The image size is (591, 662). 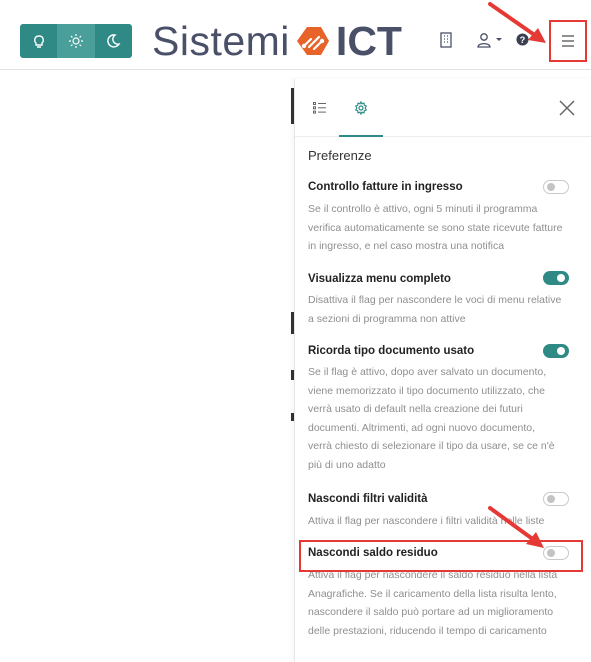 I want to click on hamburger-menu-icon, so click(x=568, y=41).